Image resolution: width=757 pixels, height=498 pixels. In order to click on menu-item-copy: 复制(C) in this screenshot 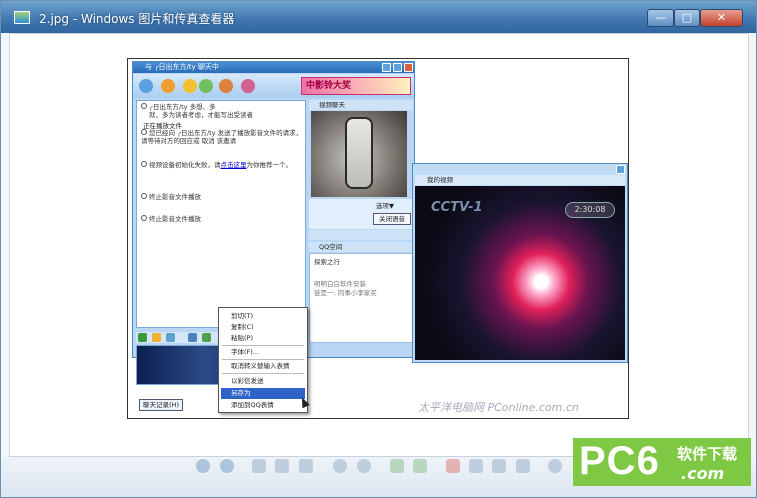, I will do `click(263, 327)`.